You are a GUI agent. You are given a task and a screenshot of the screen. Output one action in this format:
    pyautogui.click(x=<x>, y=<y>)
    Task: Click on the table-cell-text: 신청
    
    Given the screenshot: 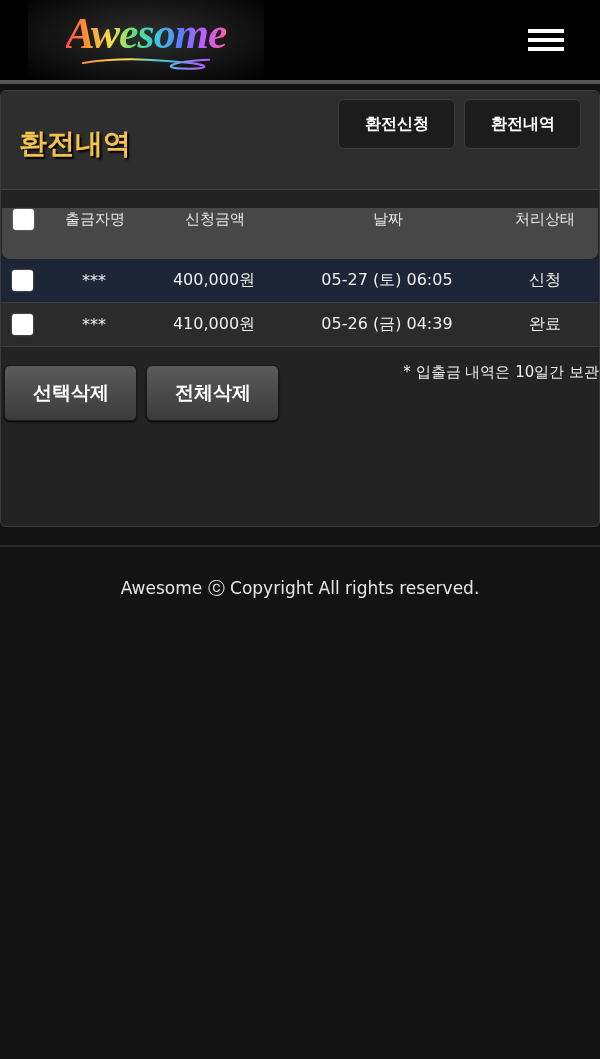 What is the action you would take?
    pyautogui.click(x=544, y=280)
    